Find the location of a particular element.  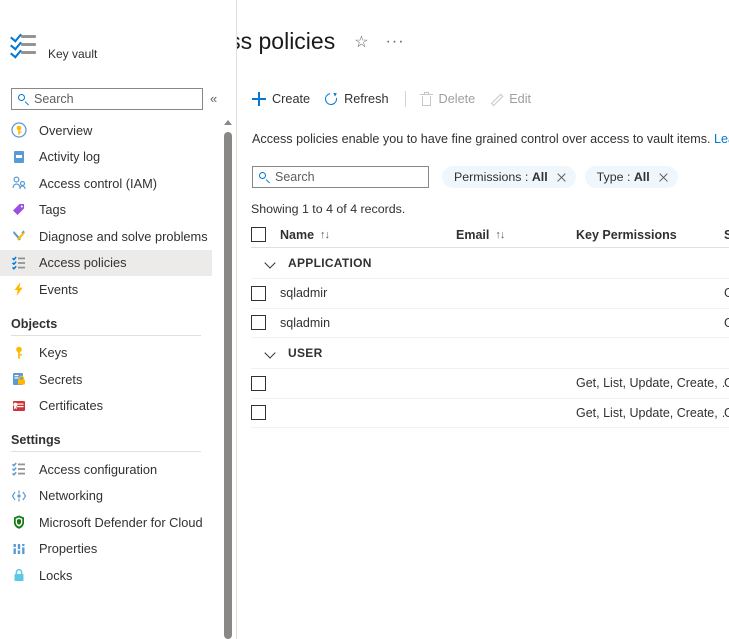

sidebar-section-settings-title: Settings is located at coordinates (36, 440).